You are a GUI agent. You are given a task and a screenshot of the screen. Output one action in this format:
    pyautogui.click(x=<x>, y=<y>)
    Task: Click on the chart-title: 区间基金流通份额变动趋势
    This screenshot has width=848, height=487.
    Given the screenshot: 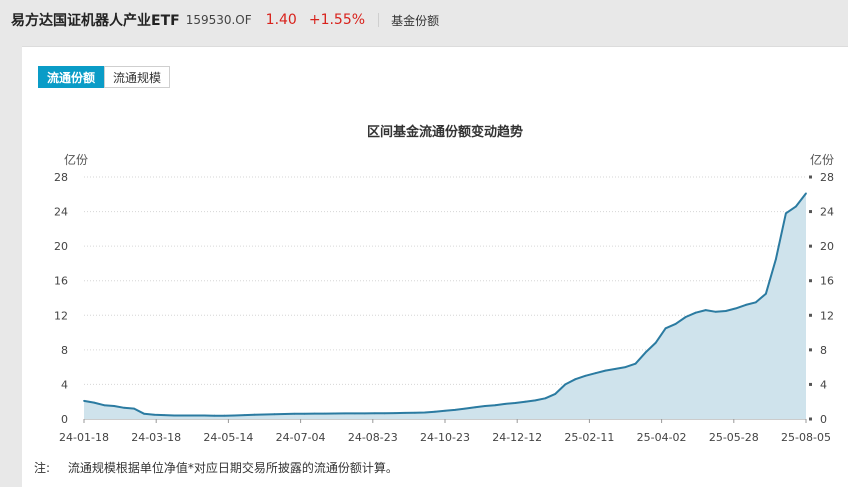 What is the action you would take?
    pyautogui.click(x=445, y=132)
    